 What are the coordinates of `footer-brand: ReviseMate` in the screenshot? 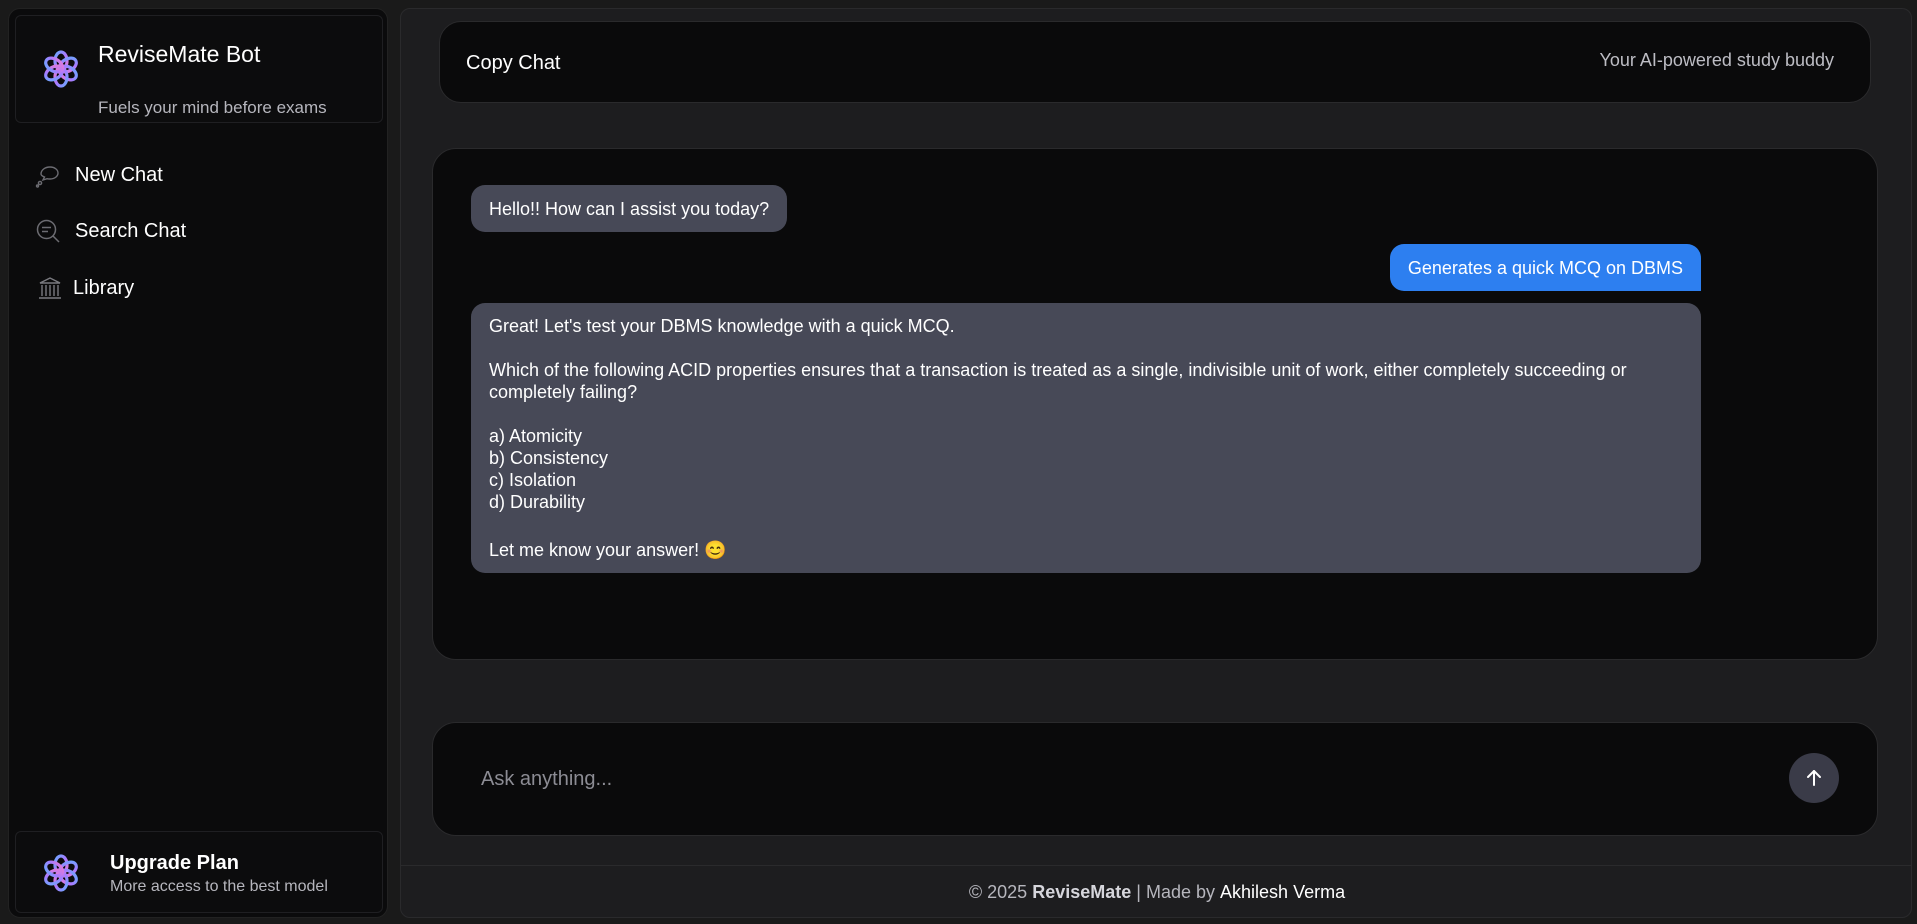 It's located at (1082, 892).